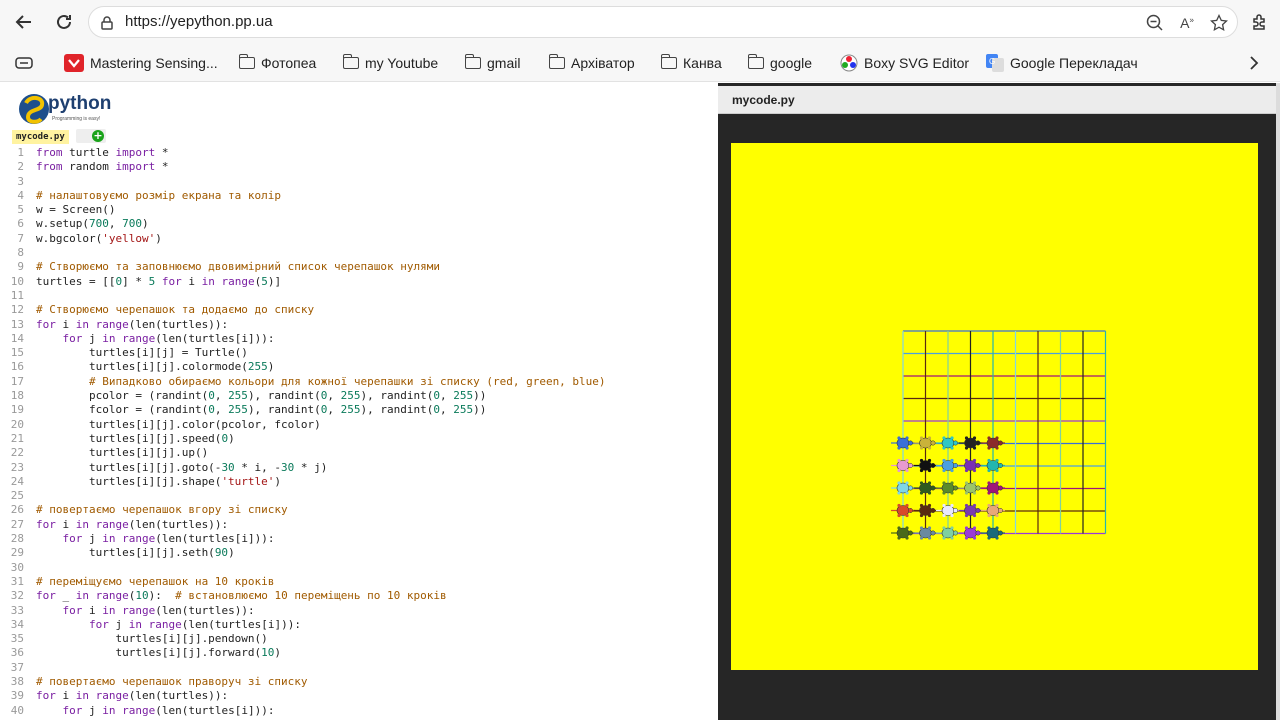 The height and width of the screenshot is (720, 1280). I want to click on bookmark-item-youtube: my Youtube, so click(390, 63).